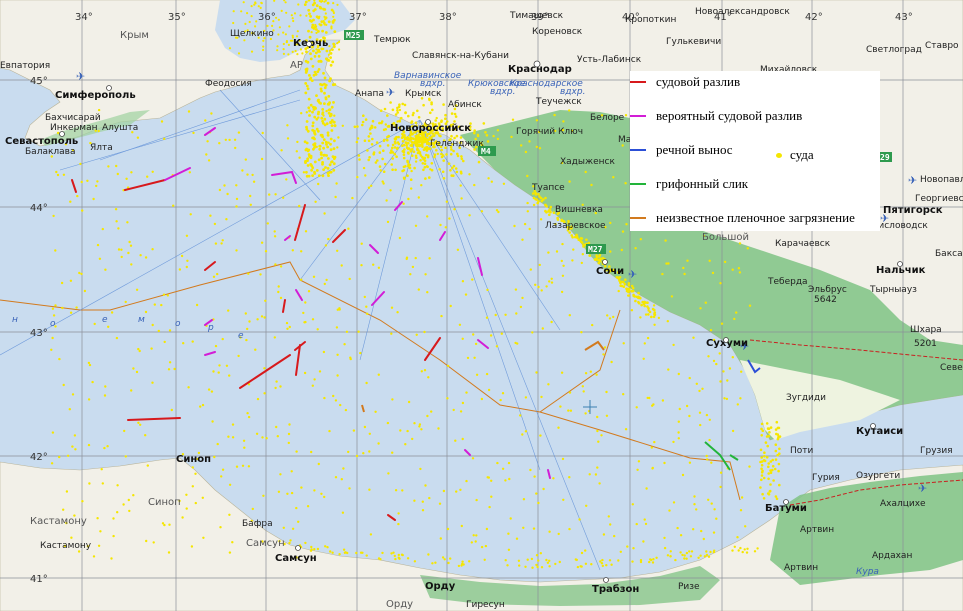  What do you see at coordinates (41, 141) in the screenshot?
I see `svg-text: Севастополь` at bounding box center [41, 141].